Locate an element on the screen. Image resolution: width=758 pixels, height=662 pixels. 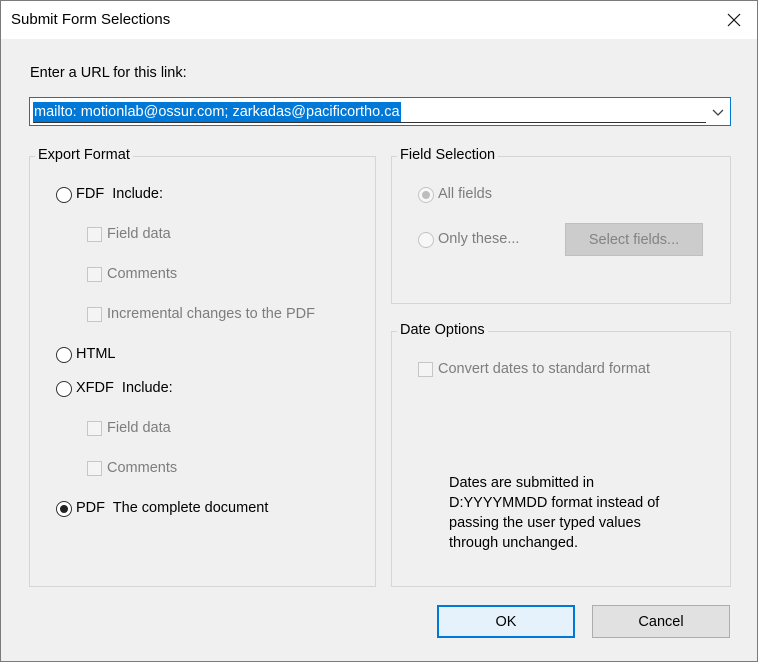
pdf-radio is located at coordinates (64, 509).